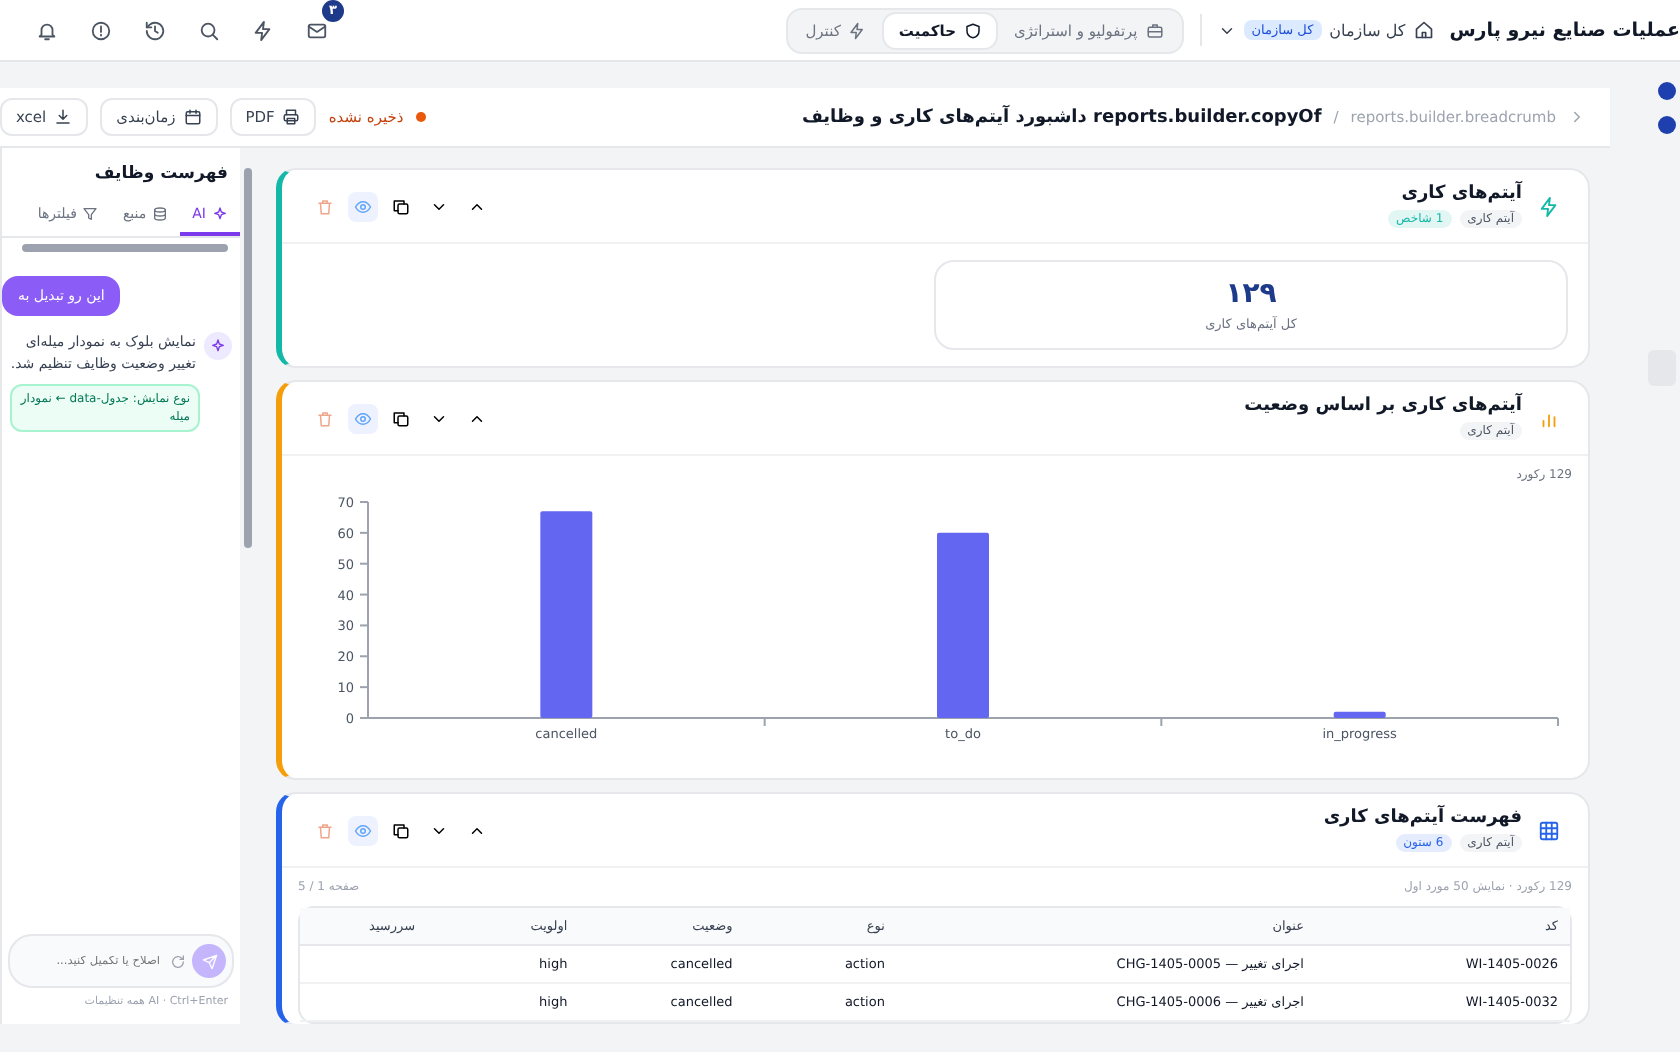  What do you see at coordinates (317, 30) in the screenshot?
I see `mail-icon` at bounding box center [317, 30].